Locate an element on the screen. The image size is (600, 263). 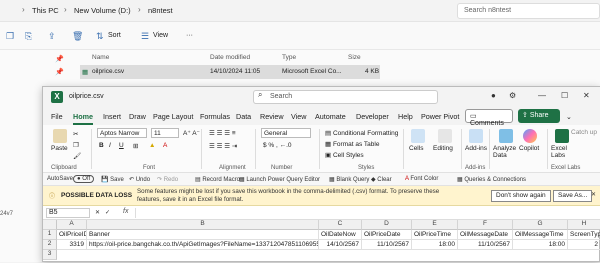
column-header-b: B is located at coordinates (203, 225).